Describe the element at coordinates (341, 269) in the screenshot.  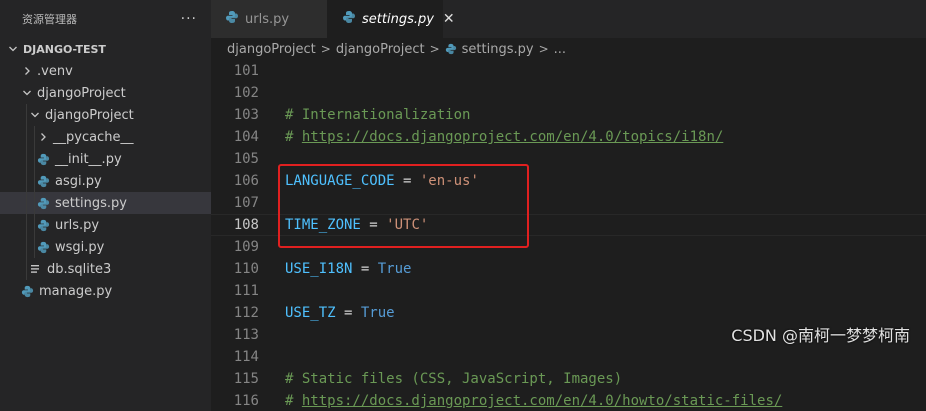
I see `code-text: USE_I18N = True` at that location.